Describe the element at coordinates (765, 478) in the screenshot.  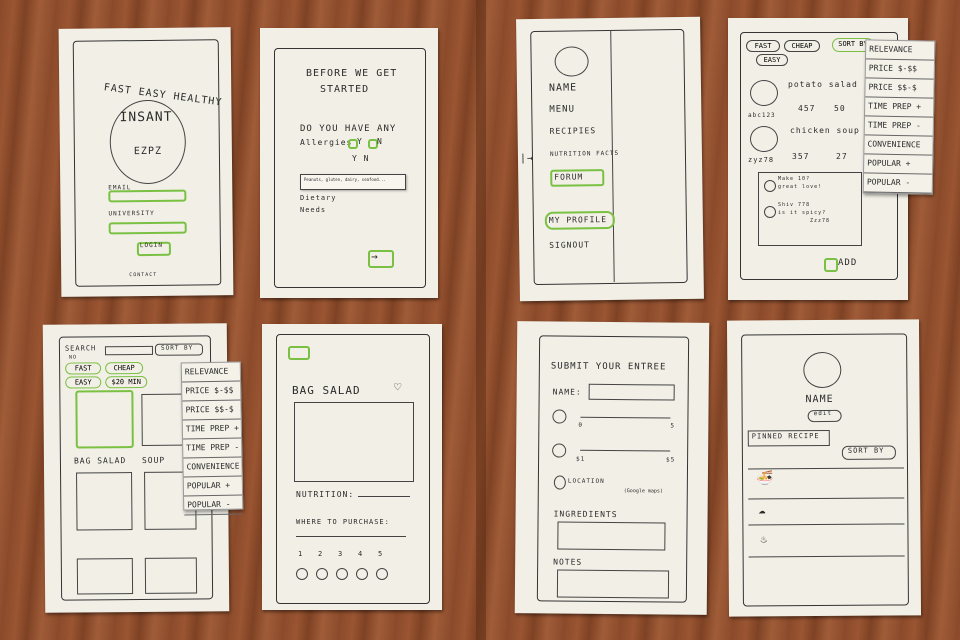
I see `noodles-icon: 🍜` at that location.